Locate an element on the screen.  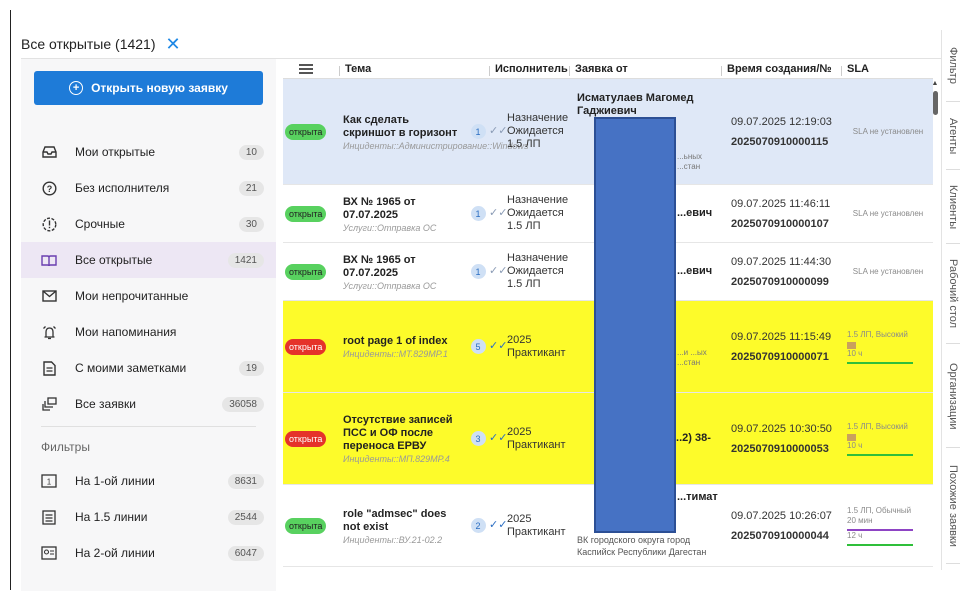
column-header-time: Время создания/№ is located at coordinates (781, 69).